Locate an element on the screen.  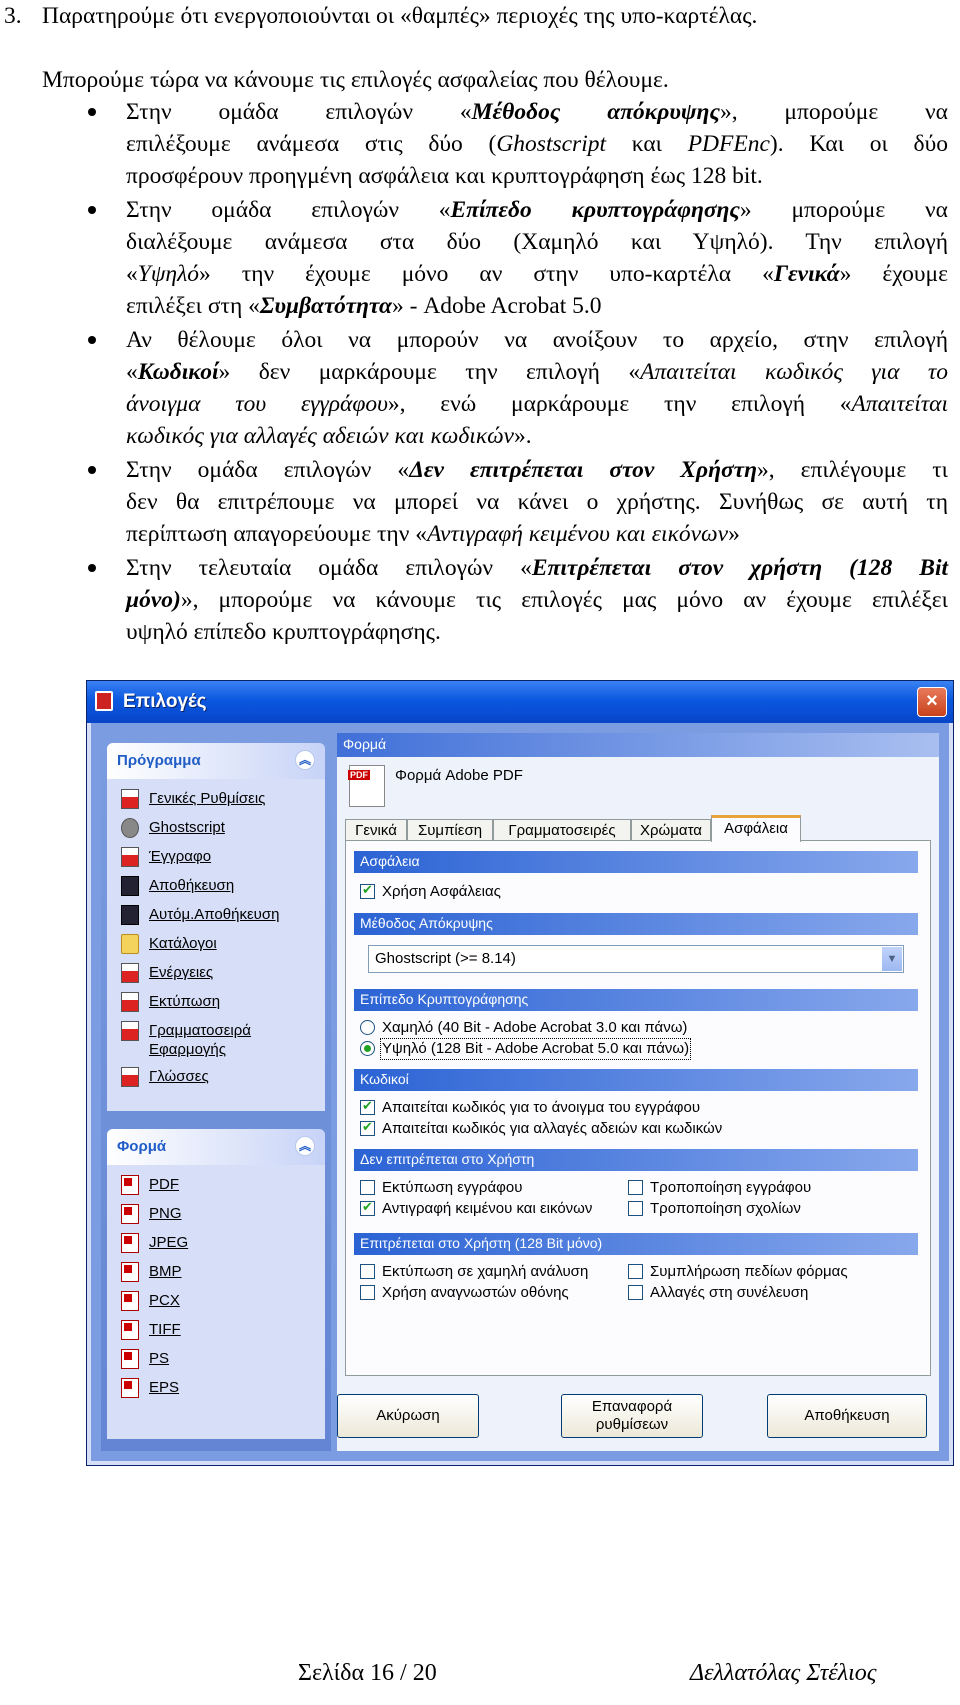
format-item-pcx: PCX is located at coordinates (216, 1301).